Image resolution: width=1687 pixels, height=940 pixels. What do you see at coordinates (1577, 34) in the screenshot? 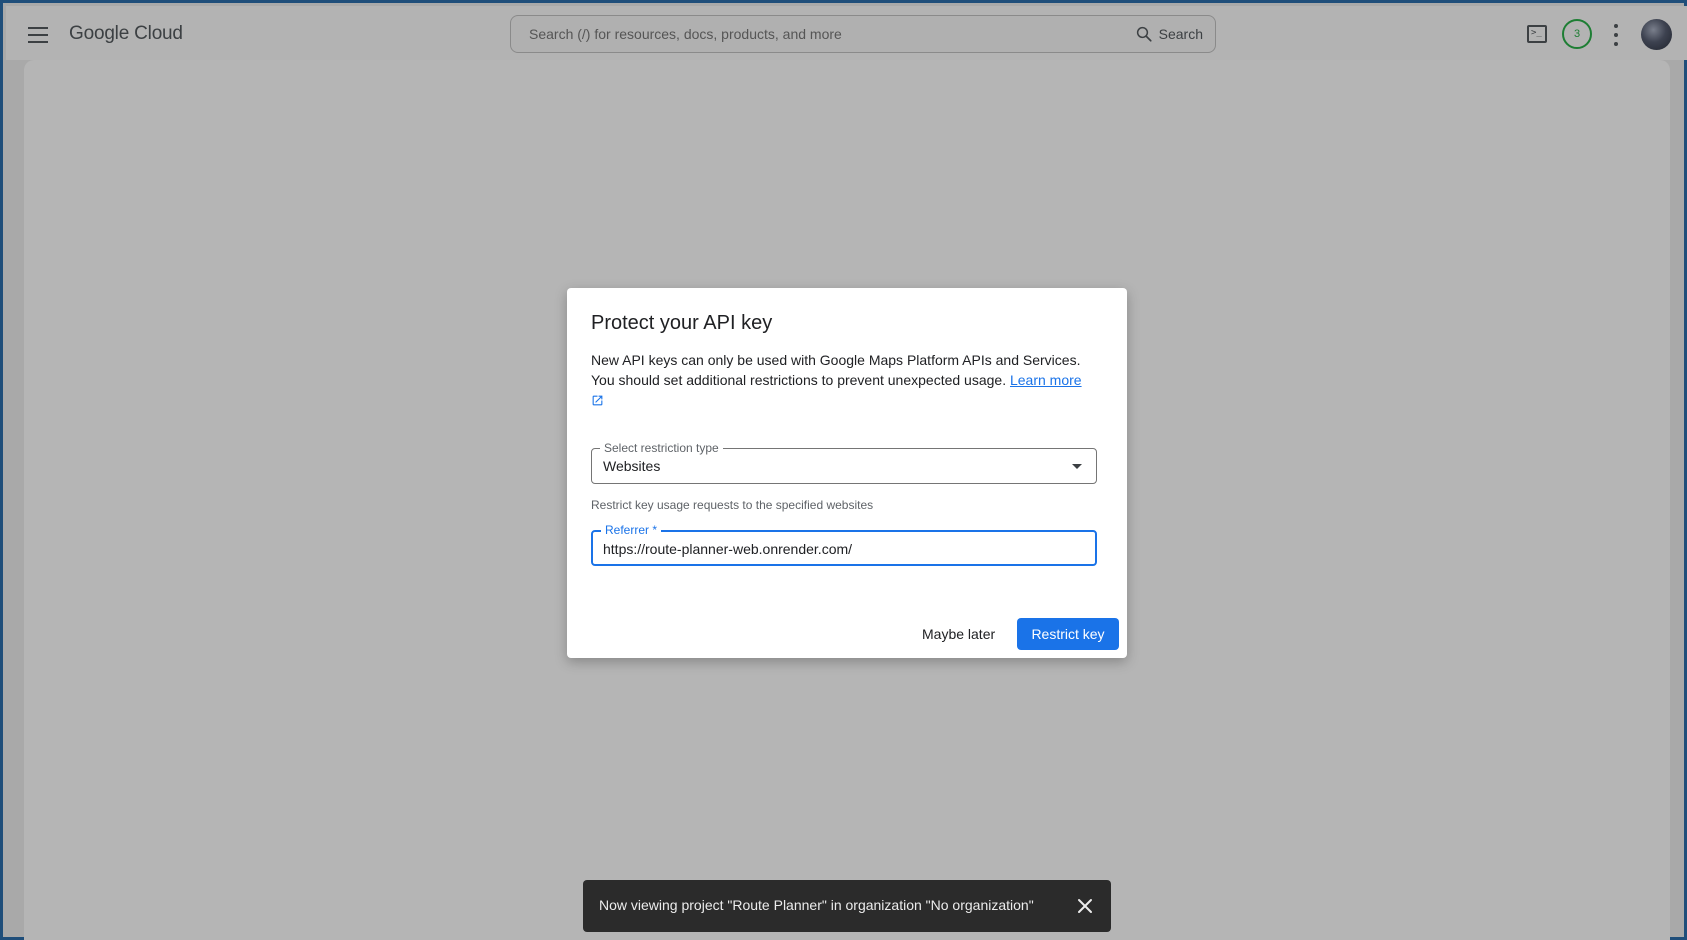
I see `notifications-badge: 3` at bounding box center [1577, 34].